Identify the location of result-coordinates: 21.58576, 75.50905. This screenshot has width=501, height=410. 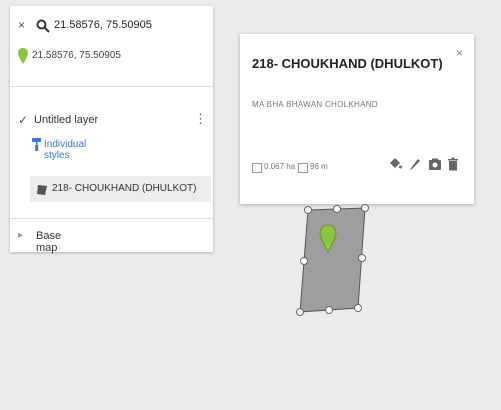
(76, 55).